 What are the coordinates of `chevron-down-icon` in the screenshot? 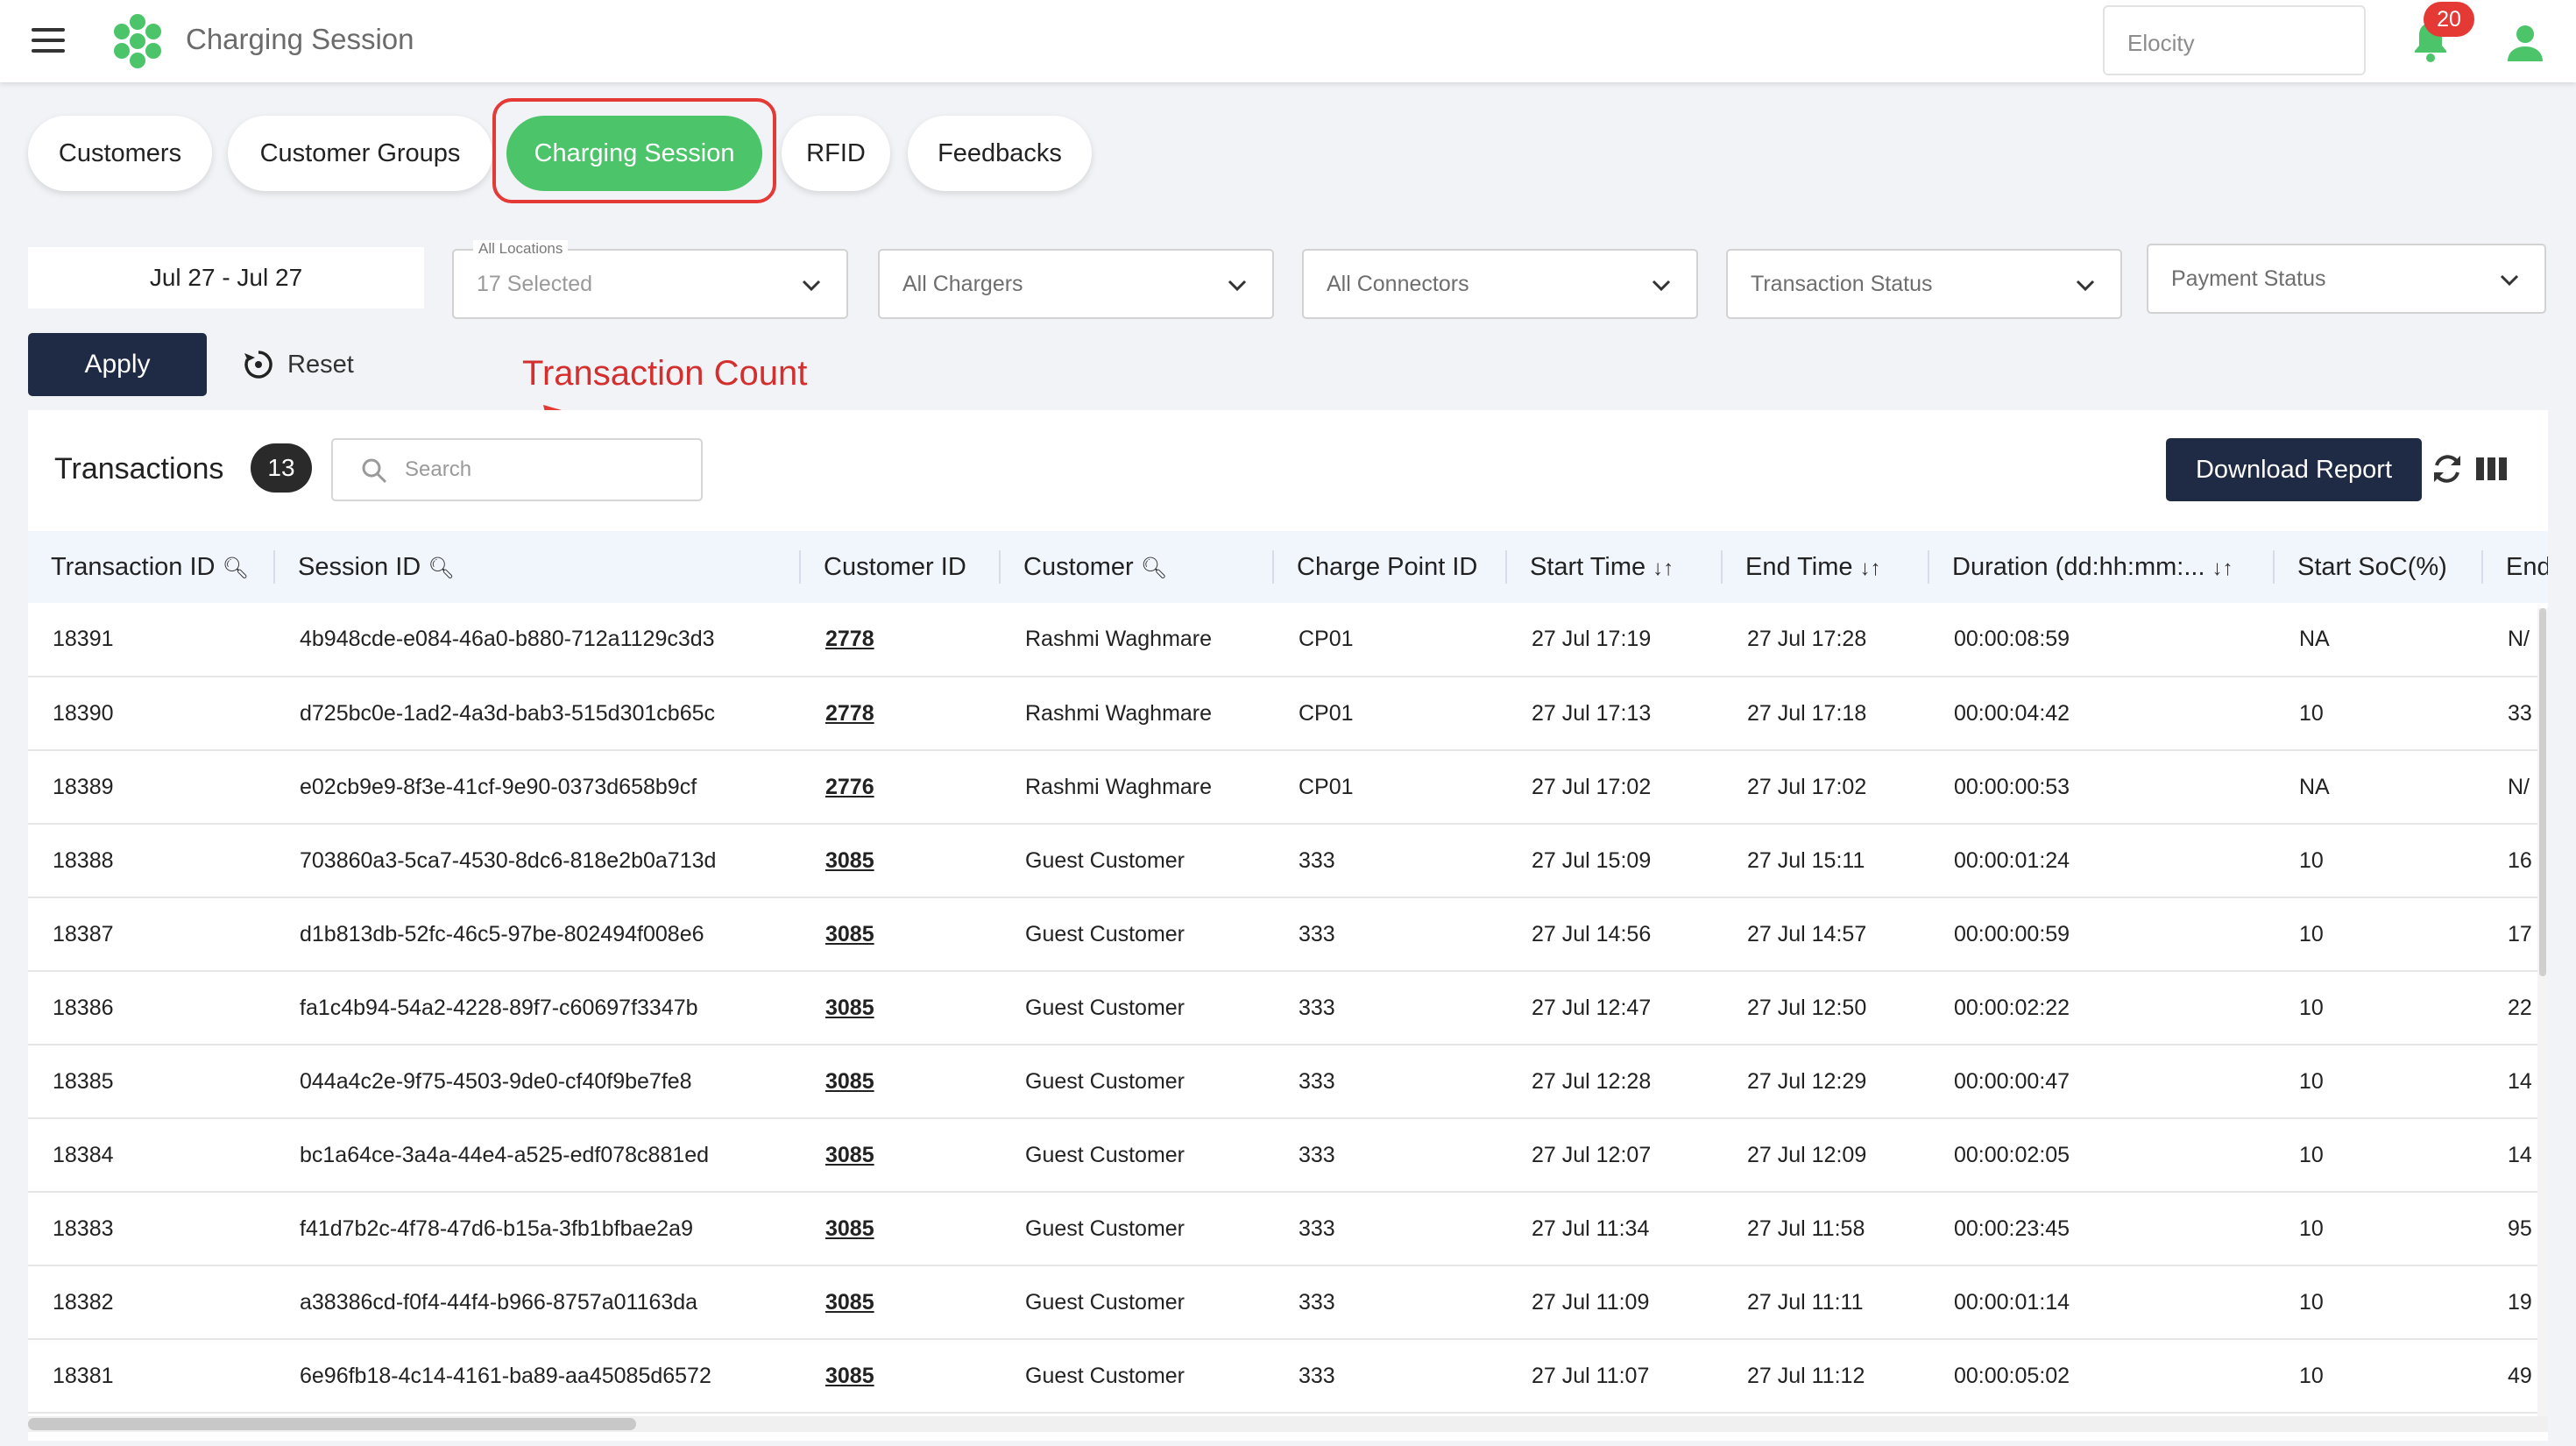 It's located at (811, 286).